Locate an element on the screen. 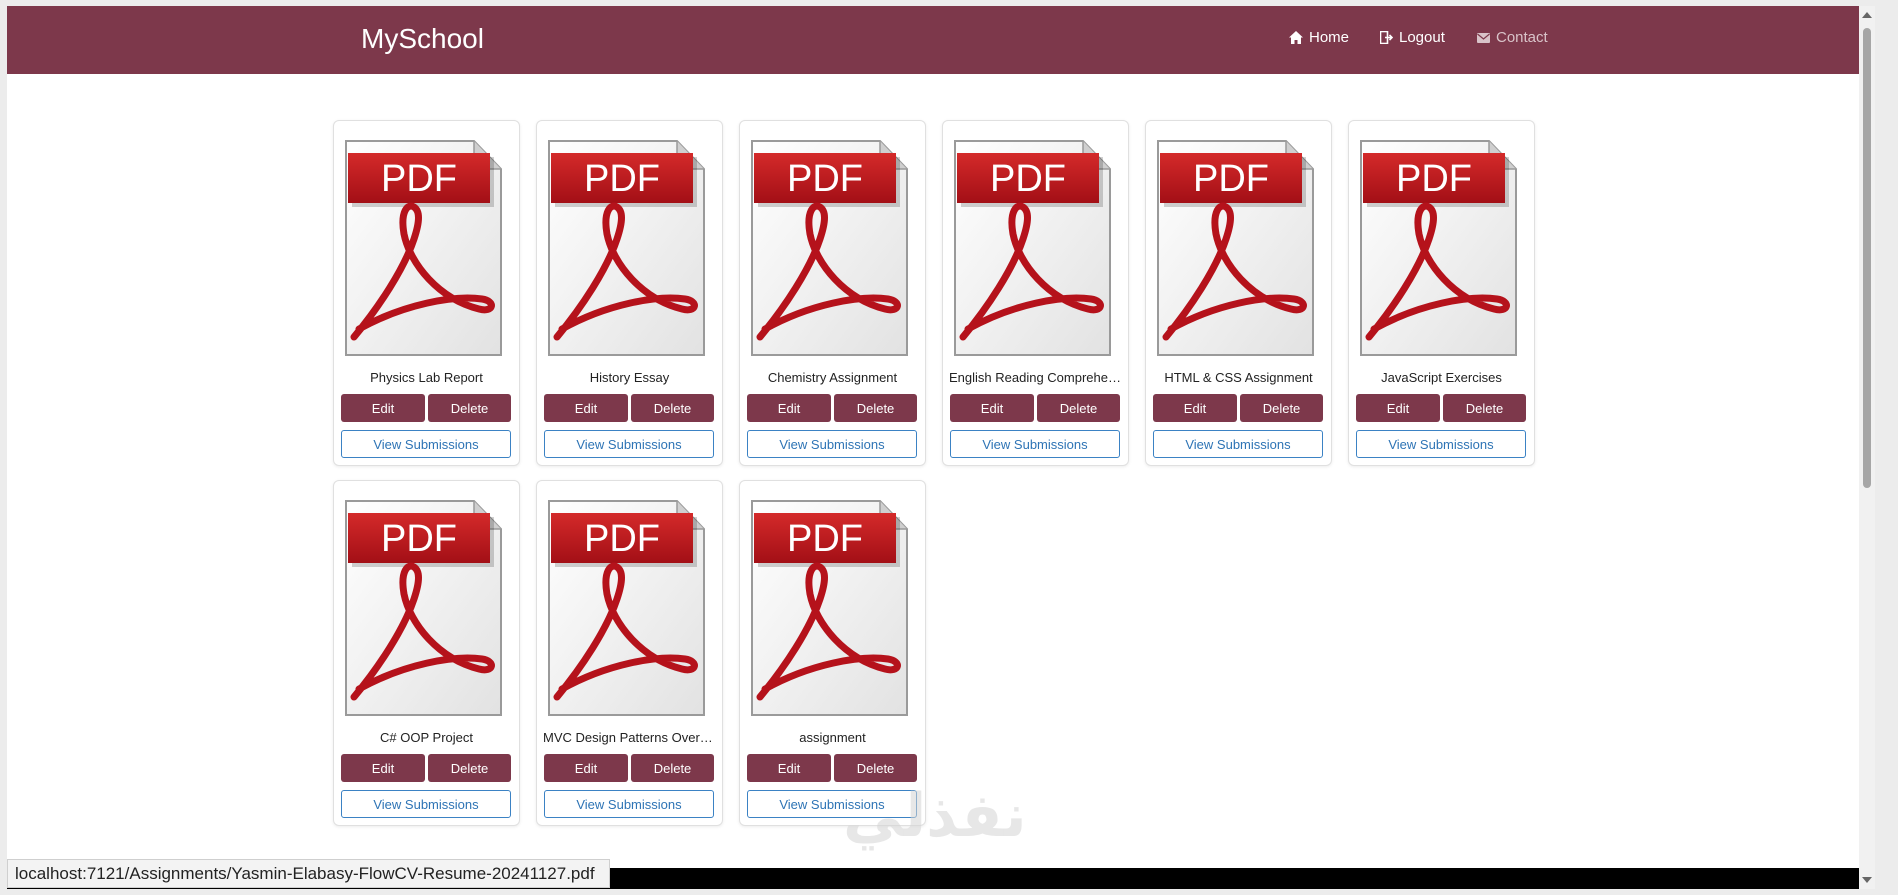 The height and width of the screenshot is (895, 1898). nav-contact-link: Contact is located at coordinates (1512, 37).